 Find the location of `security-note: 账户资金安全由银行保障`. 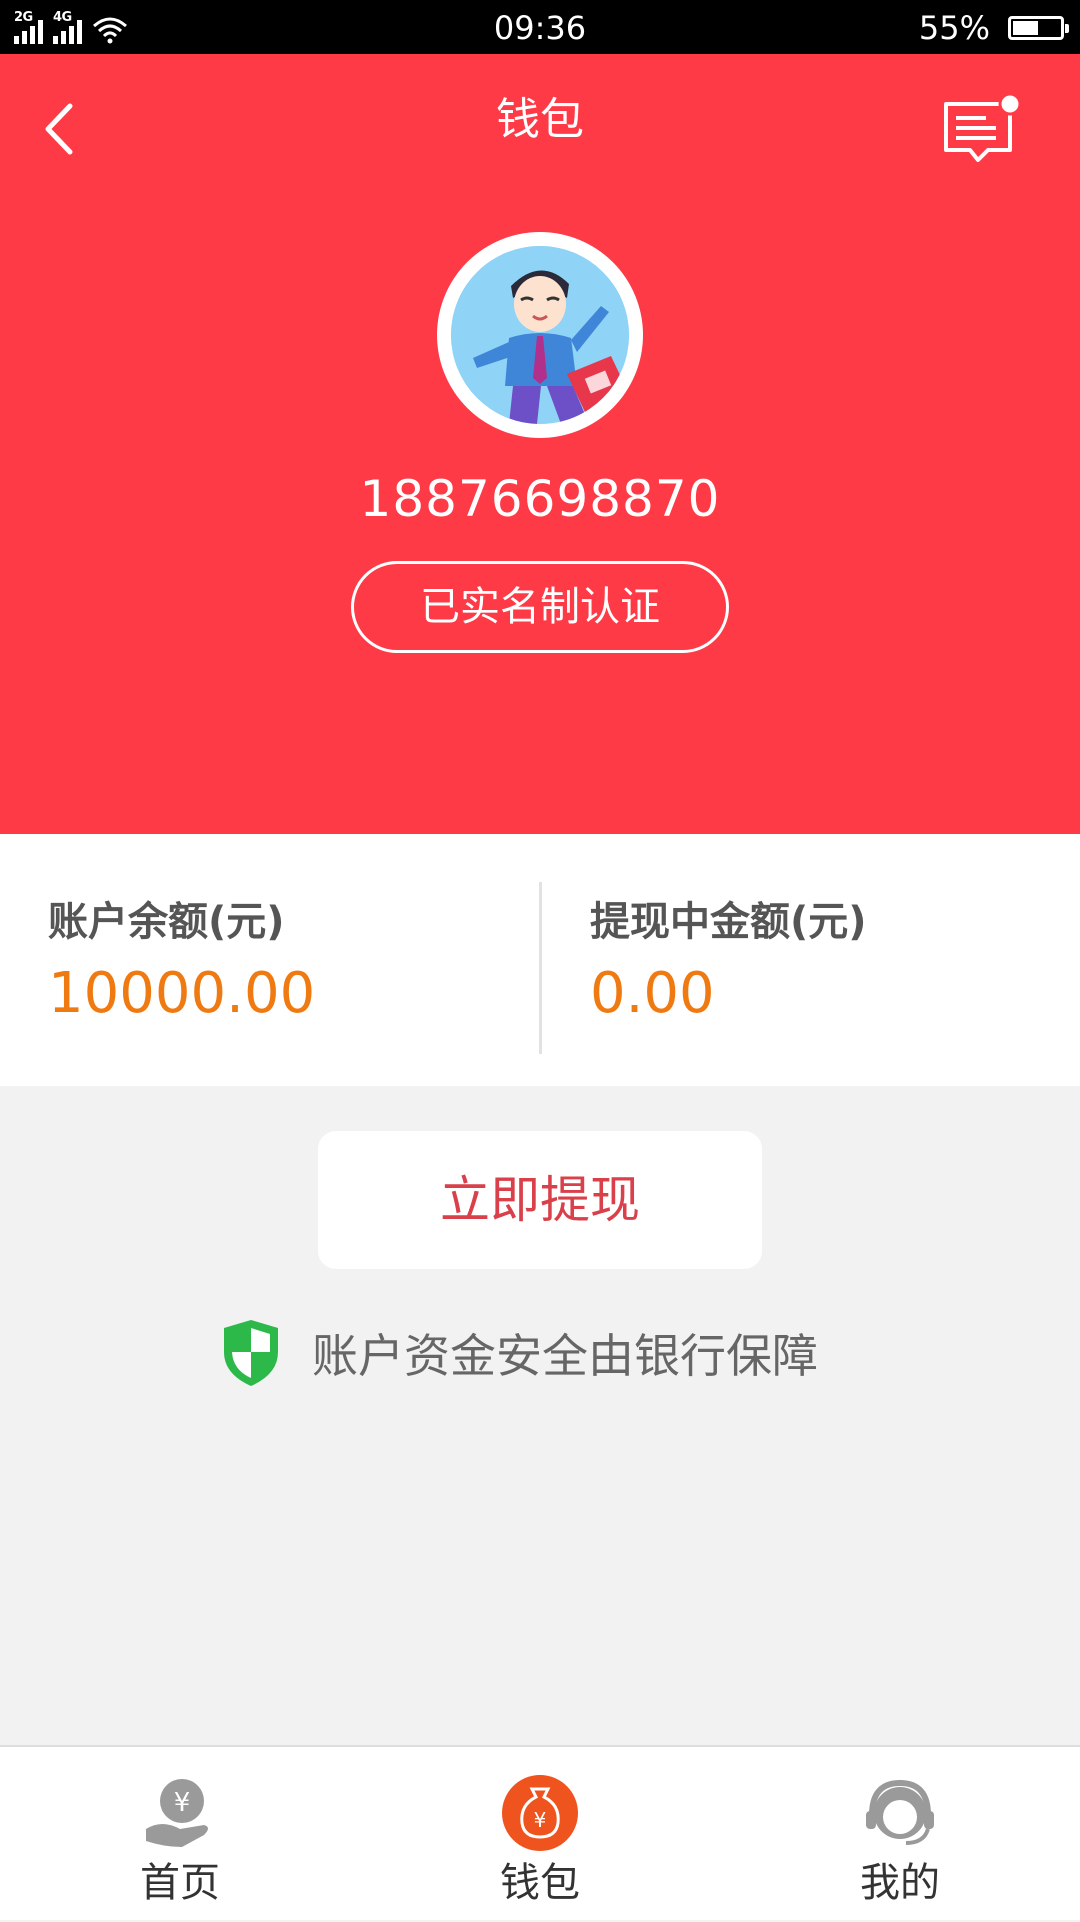

security-note: 账户资金安全由银行保障 is located at coordinates (519, 1353).